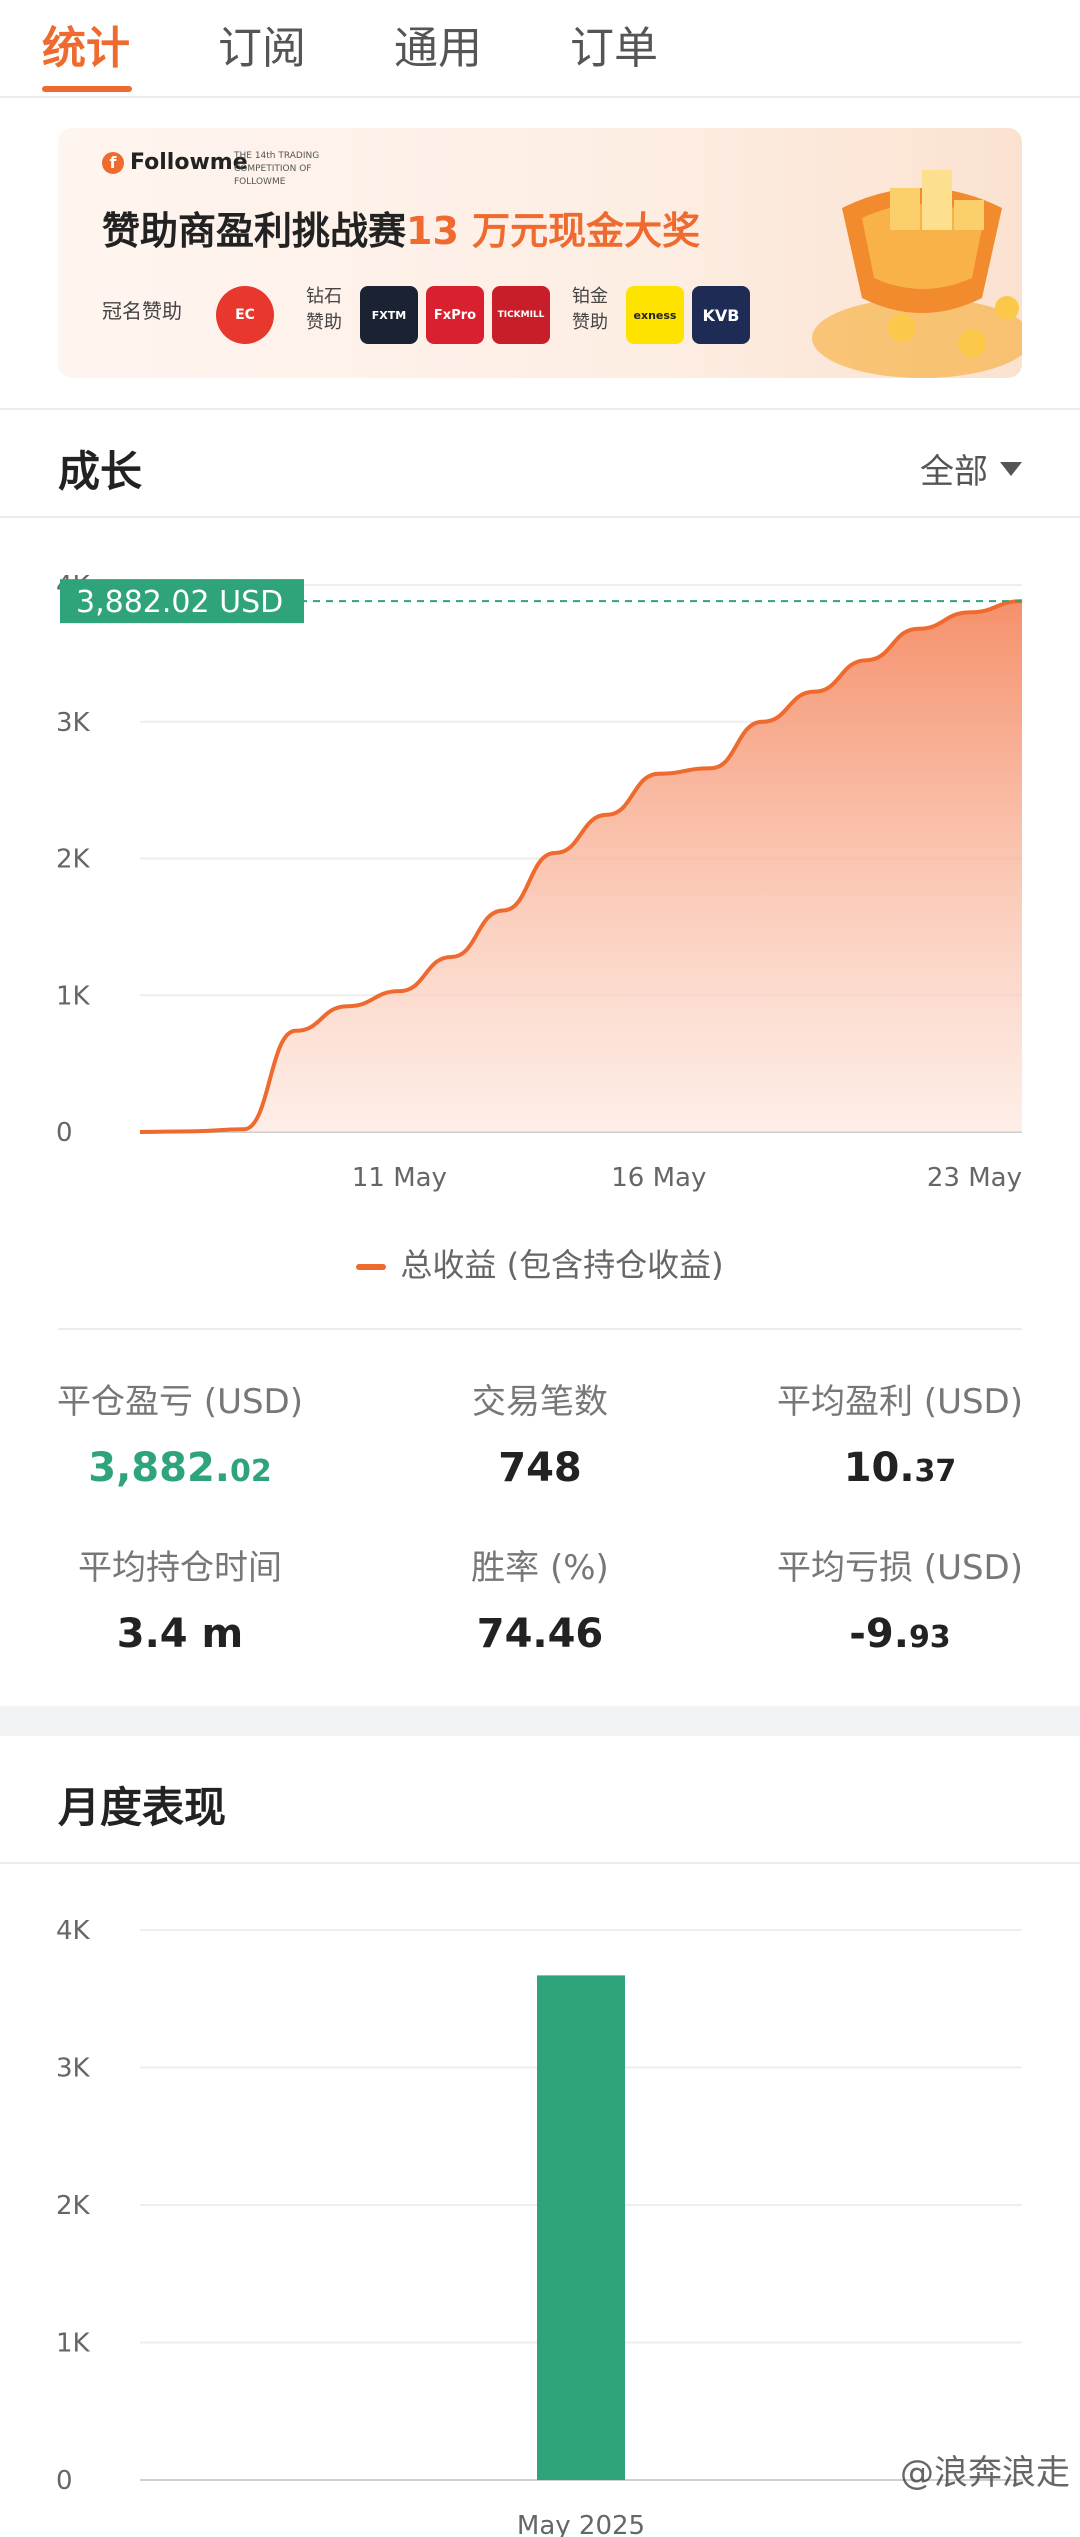  Describe the element at coordinates (142, 1807) in the screenshot. I see `monthly-title: 月度表现` at that location.